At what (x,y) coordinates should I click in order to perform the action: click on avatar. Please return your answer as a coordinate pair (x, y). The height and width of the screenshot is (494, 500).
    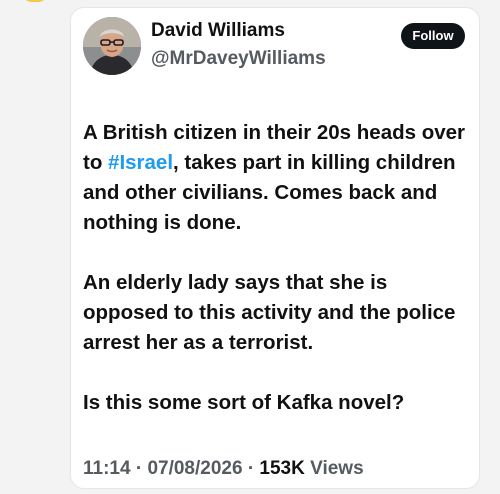
    Looking at the image, I should click on (112, 46).